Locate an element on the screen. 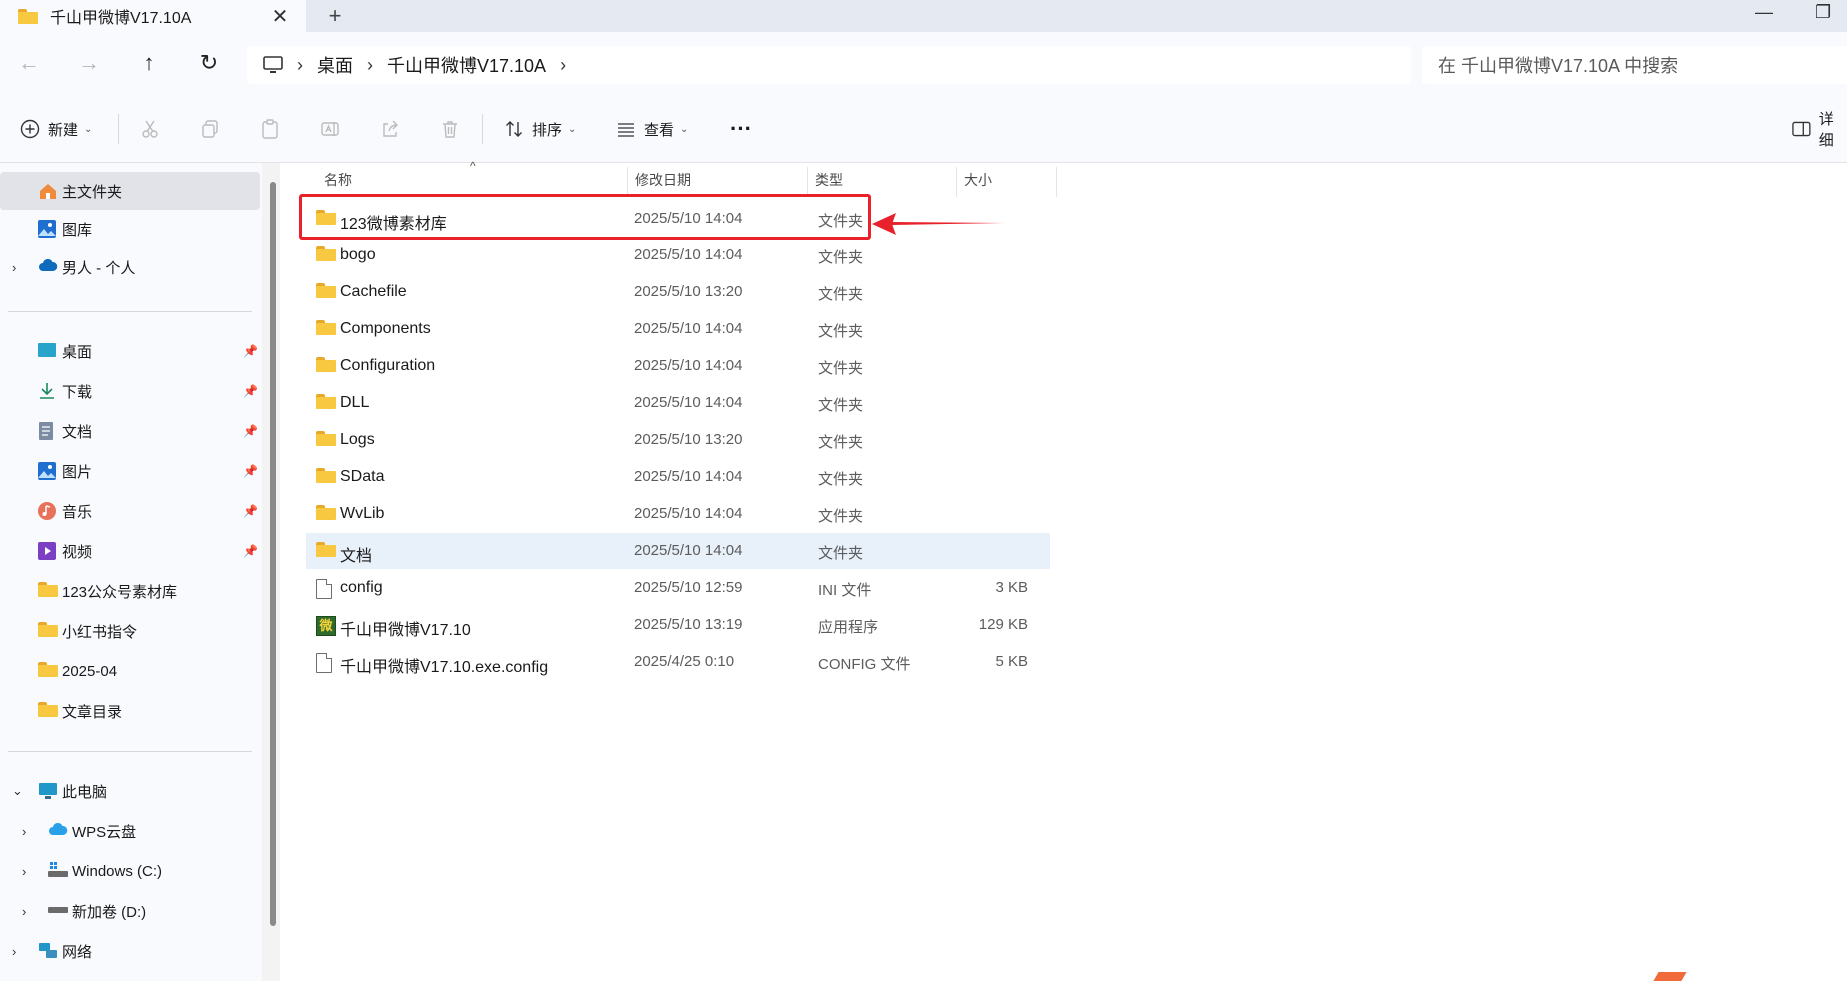  more-options-button: ··· is located at coordinates (741, 129).